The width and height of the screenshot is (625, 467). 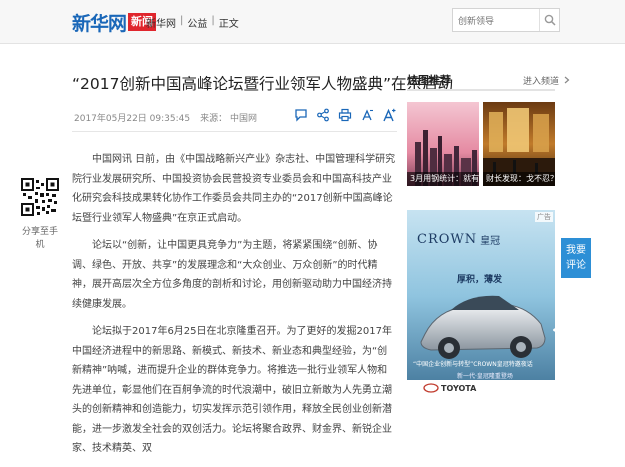 What do you see at coordinates (312, 22) in the screenshot?
I see `top-bar: 新华网 新闻 新华网 | 公益 | 正文` at bounding box center [312, 22].